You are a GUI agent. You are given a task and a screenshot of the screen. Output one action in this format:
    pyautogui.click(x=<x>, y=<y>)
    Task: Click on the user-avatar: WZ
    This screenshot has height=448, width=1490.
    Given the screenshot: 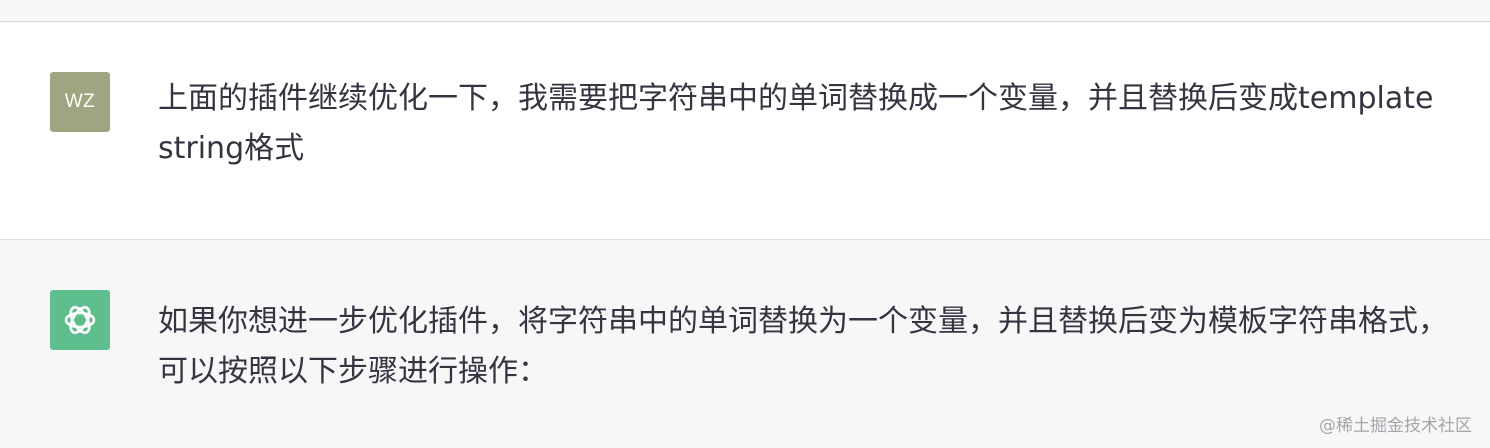 What is the action you would take?
    pyautogui.click(x=80, y=102)
    